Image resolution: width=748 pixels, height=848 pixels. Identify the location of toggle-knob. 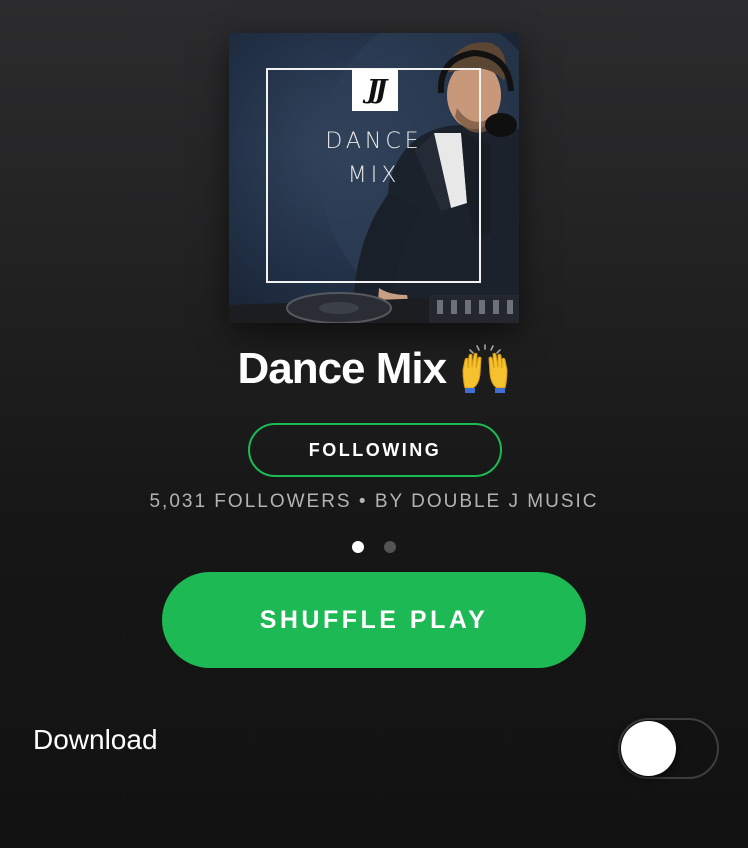
(648, 748).